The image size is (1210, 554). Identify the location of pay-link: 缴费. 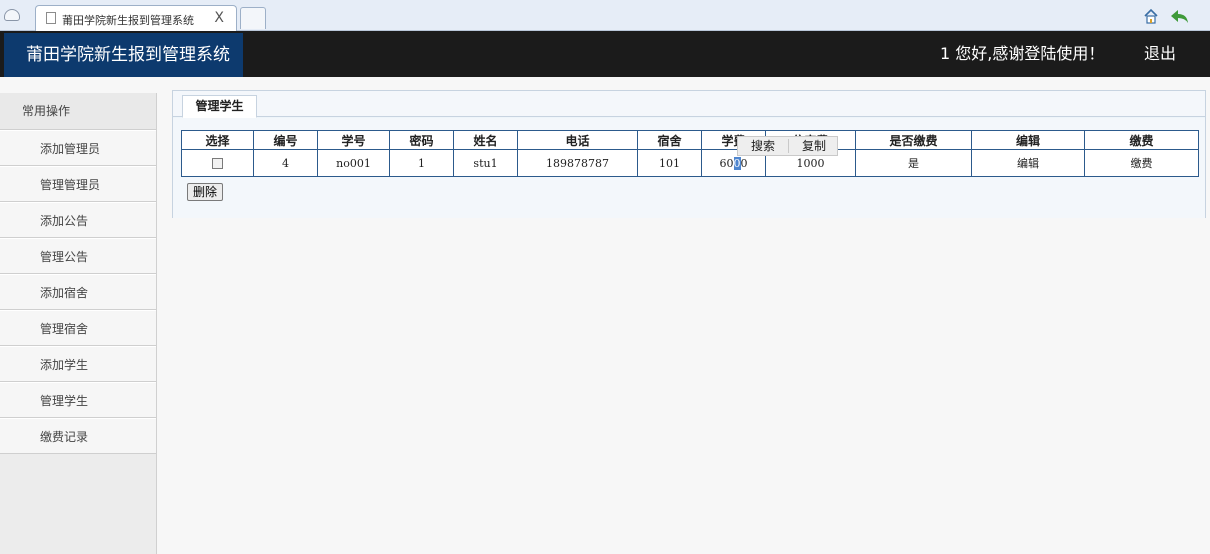
(1141, 163).